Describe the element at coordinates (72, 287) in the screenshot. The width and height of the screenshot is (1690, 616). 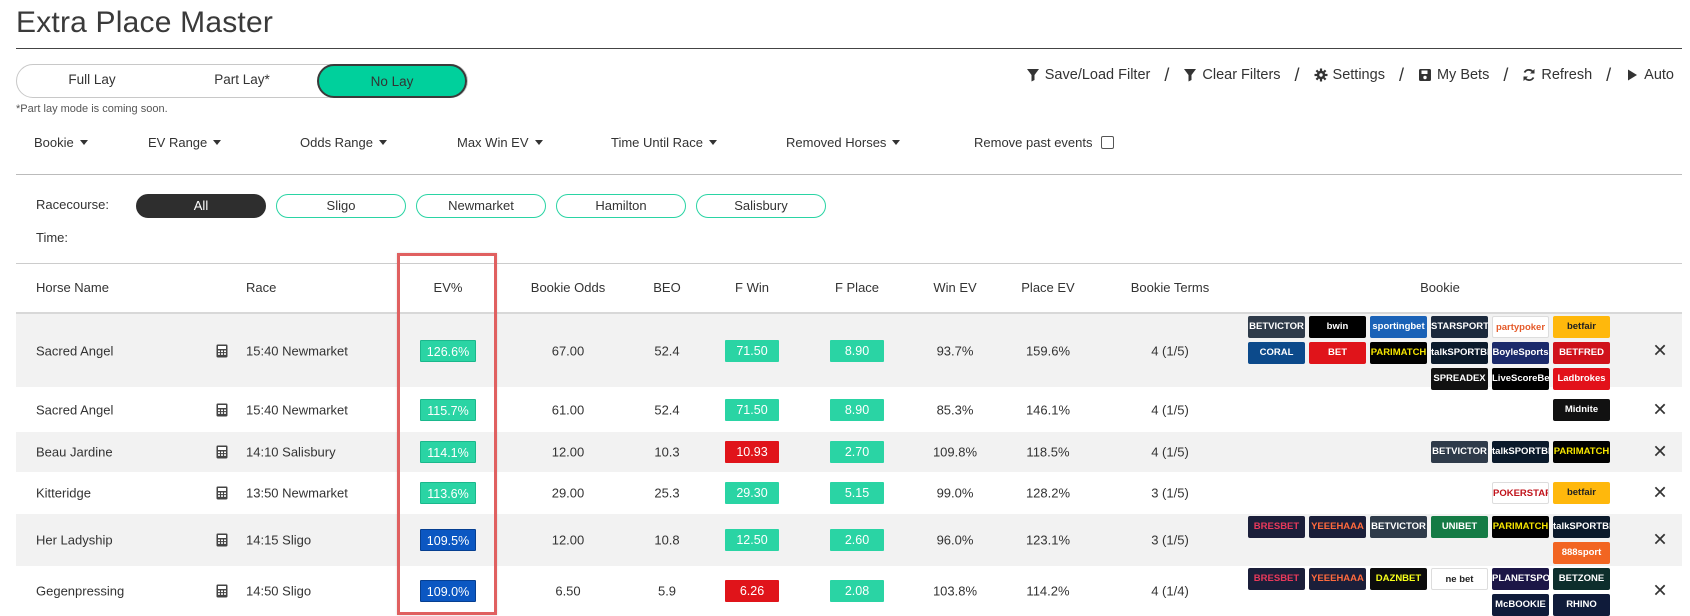
I see `column-horse-name: Horse Name` at that location.